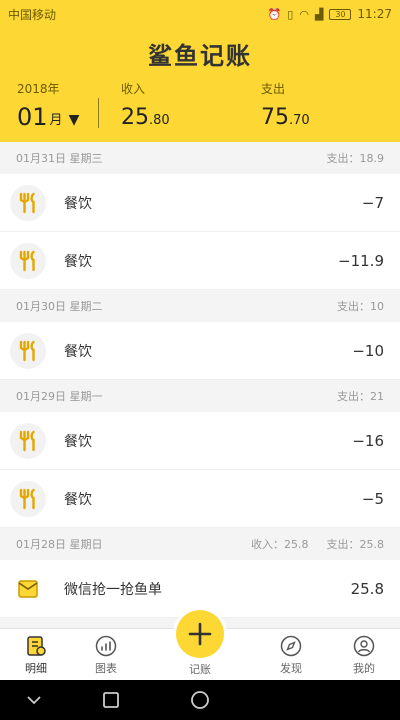 The height and width of the screenshot is (720, 400). I want to click on record-amount: −16, so click(368, 440).